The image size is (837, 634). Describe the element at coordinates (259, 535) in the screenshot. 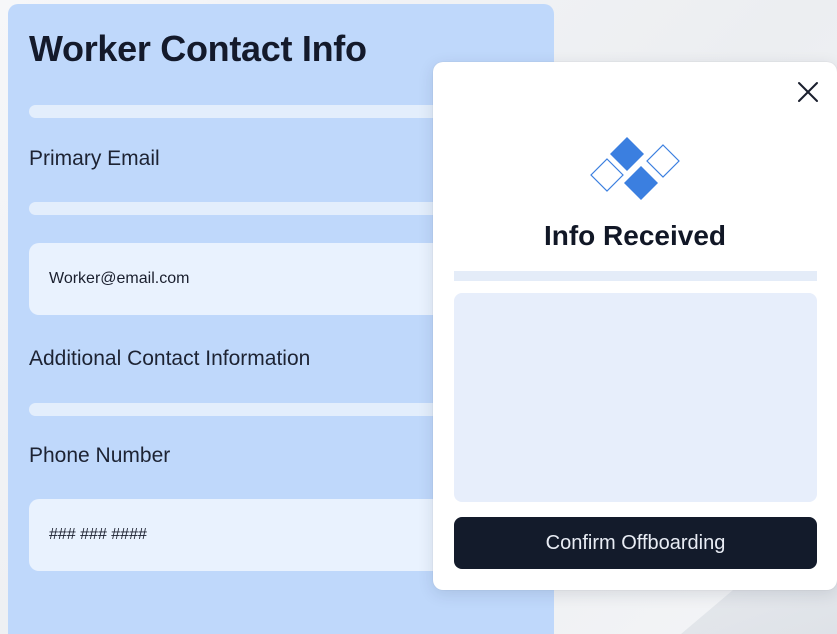

I see `phone-number-field: ### ### ####` at that location.